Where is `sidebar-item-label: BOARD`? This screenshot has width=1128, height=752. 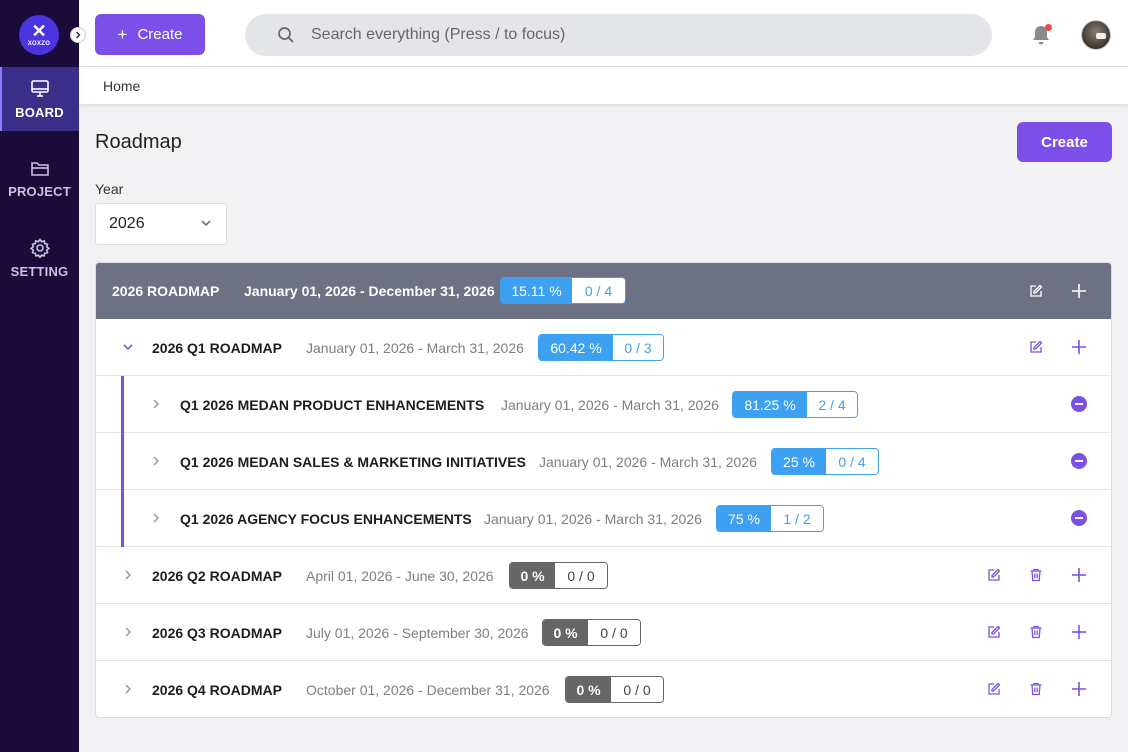 sidebar-item-label: BOARD is located at coordinates (39, 112).